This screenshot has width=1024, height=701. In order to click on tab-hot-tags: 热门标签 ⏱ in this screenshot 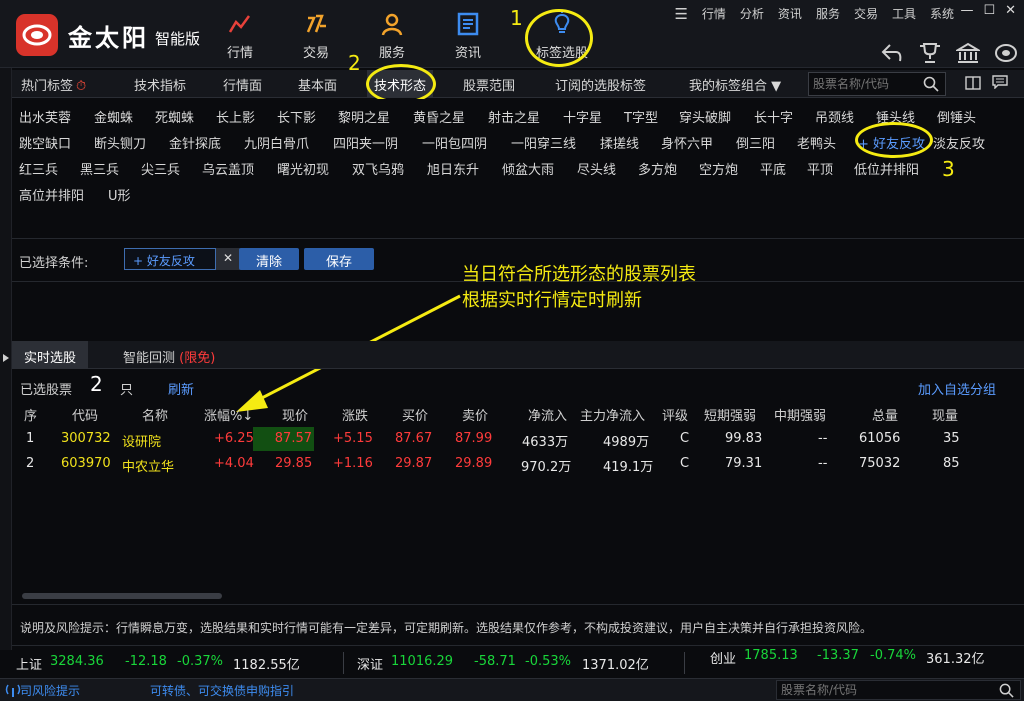, I will do `click(53, 84)`.